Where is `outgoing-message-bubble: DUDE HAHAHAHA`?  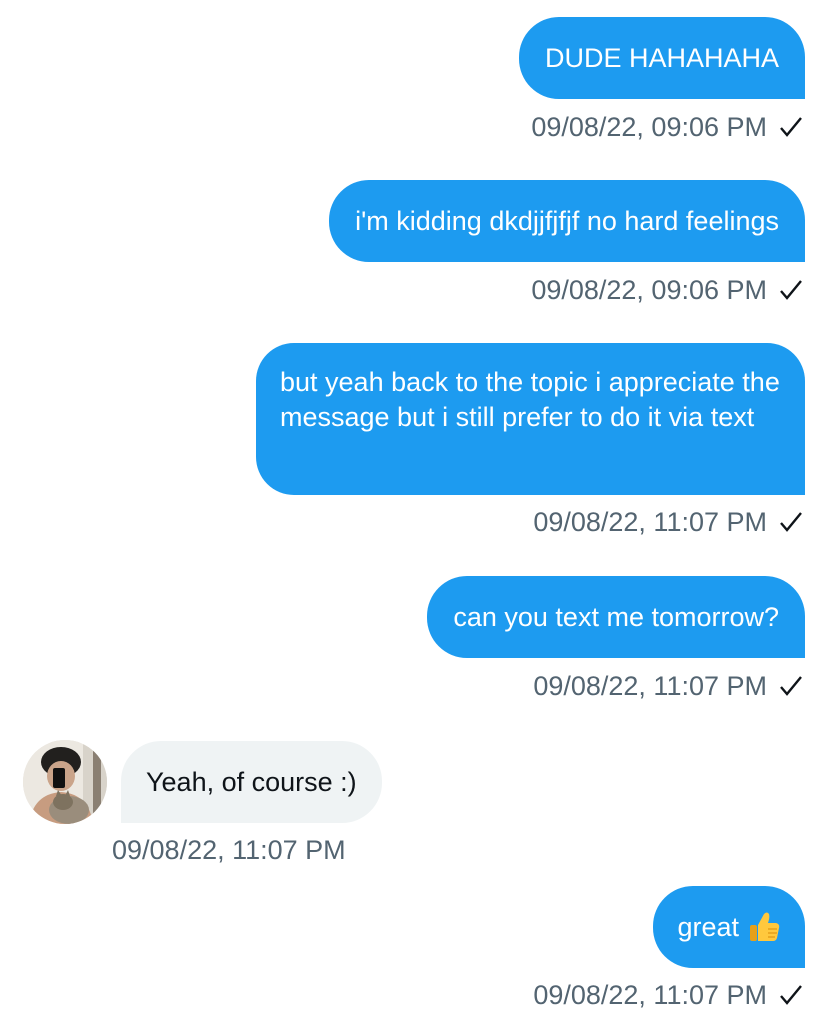
outgoing-message-bubble: DUDE HAHAHAHA is located at coordinates (661, 58).